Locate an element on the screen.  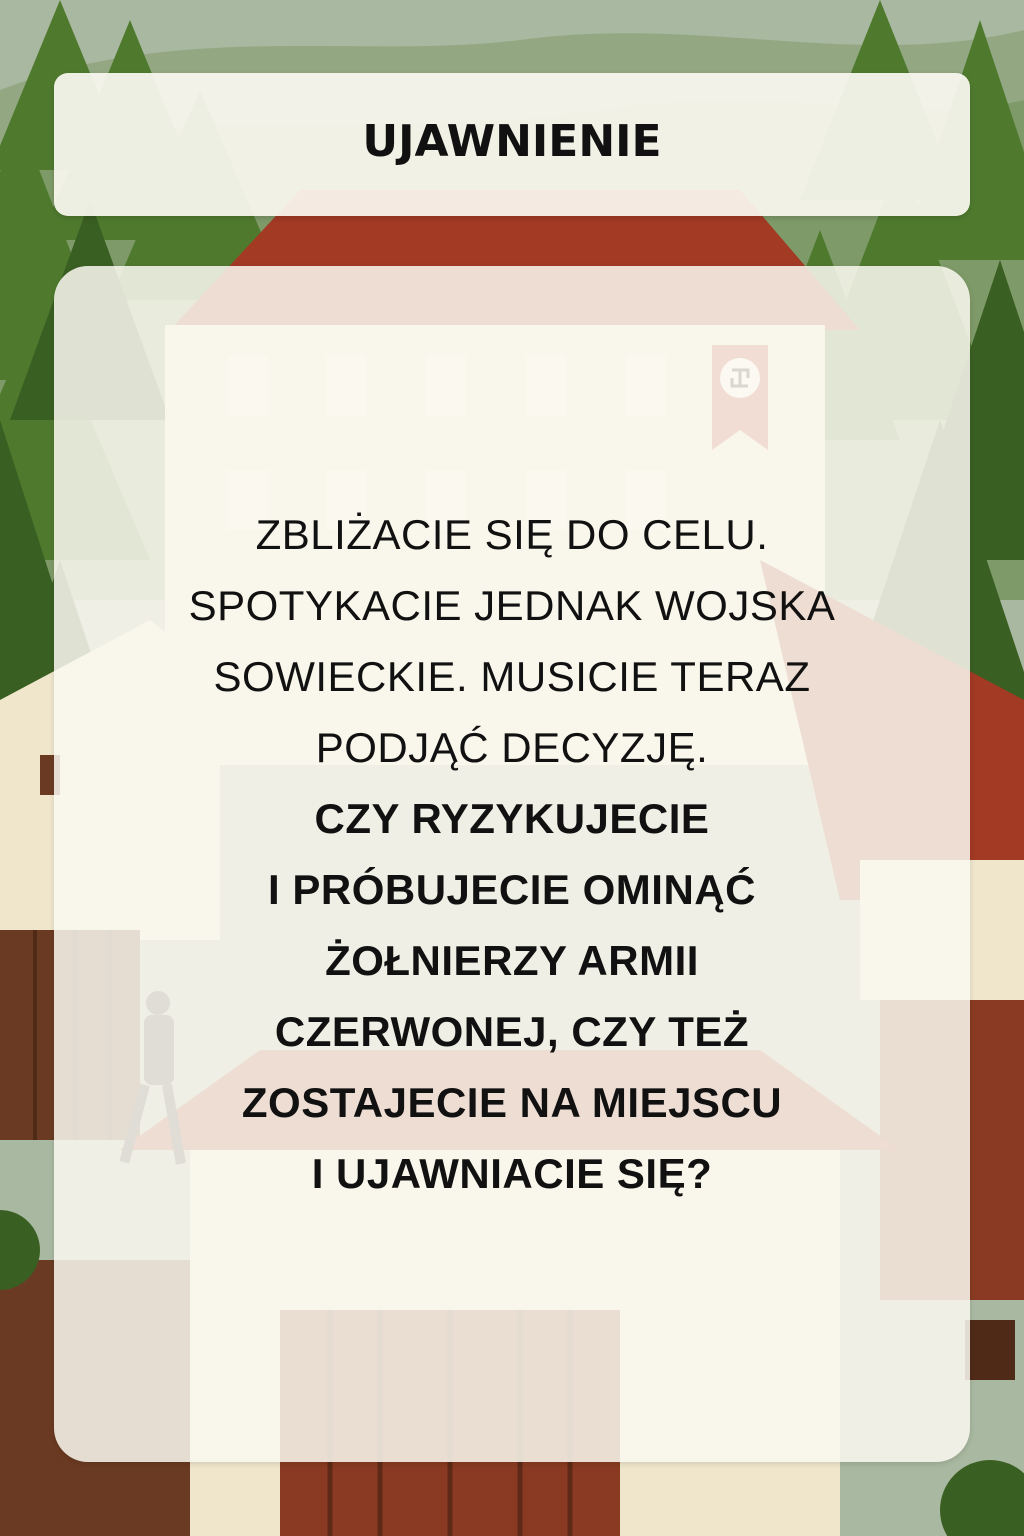
narrative-line: SOWIECKIE. MUSICIE TERAZ is located at coordinates (512, 676).